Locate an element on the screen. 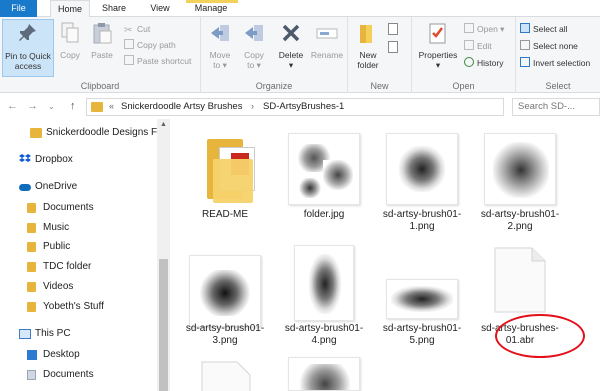 Image resolution: width=600 pixels, height=391 pixels. search-input is located at coordinates (558, 106).